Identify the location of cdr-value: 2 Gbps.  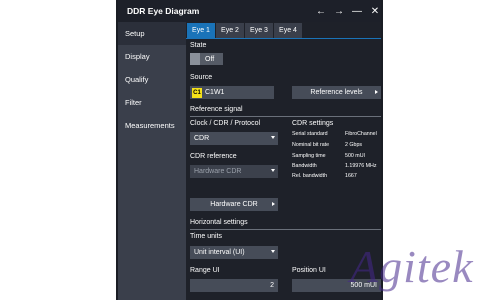
(354, 145).